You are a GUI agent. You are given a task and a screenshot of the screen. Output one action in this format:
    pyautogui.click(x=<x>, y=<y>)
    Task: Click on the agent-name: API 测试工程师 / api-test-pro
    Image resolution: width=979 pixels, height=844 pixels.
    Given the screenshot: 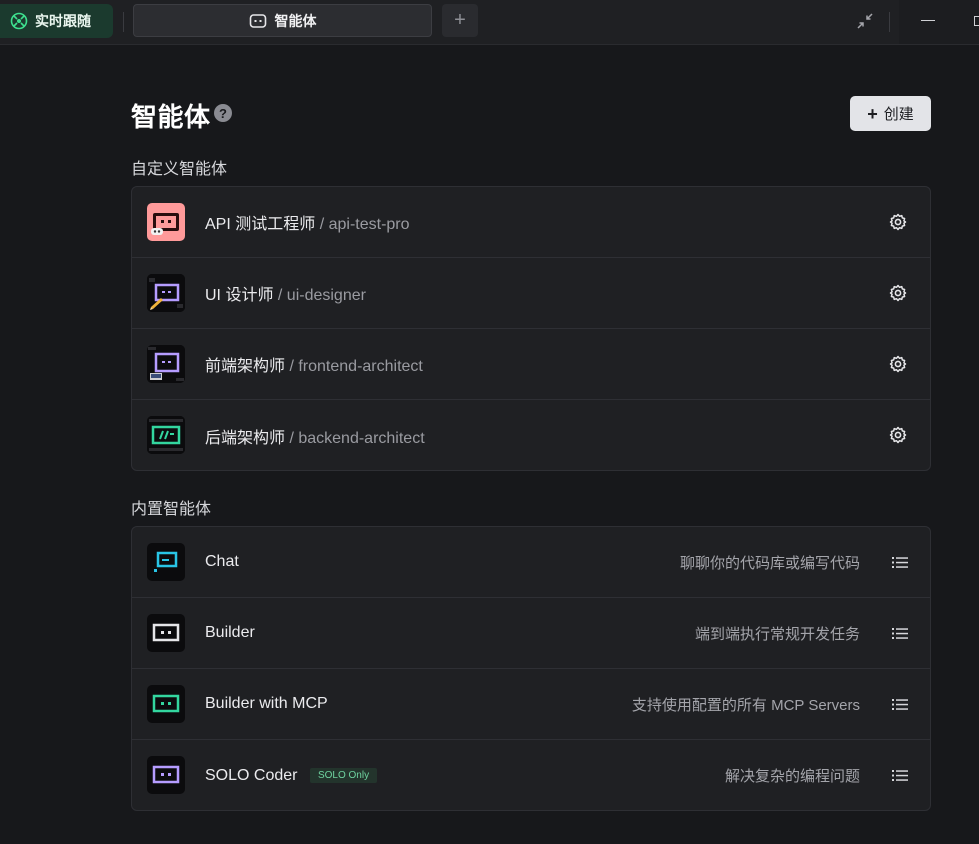 What is the action you would take?
    pyautogui.click(x=307, y=222)
    